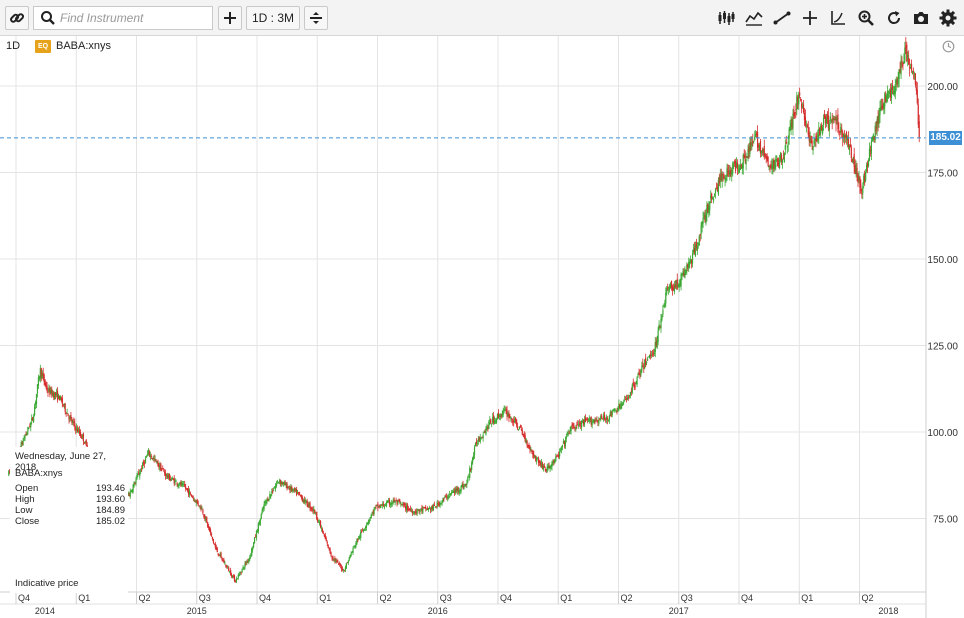 The width and height of the screenshot is (964, 618). What do you see at coordinates (782, 18) in the screenshot?
I see `draw-line-button` at bounding box center [782, 18].